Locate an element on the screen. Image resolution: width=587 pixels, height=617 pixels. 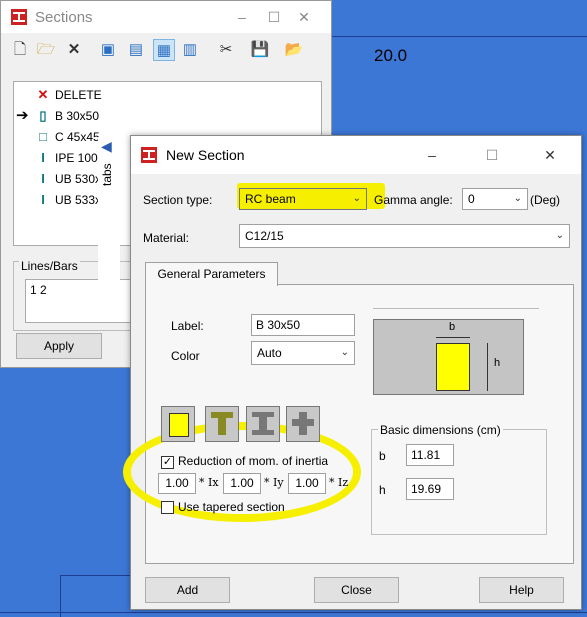
tabs-strip is located at coordinates (109, 211).